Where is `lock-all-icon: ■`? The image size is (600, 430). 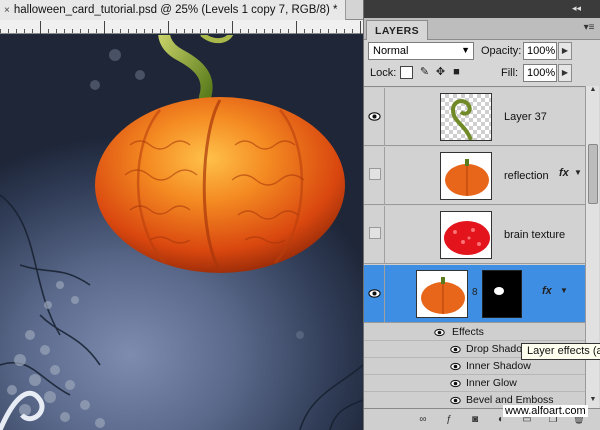
lock-all-icon: ■ is located at coordinates (456, 72).